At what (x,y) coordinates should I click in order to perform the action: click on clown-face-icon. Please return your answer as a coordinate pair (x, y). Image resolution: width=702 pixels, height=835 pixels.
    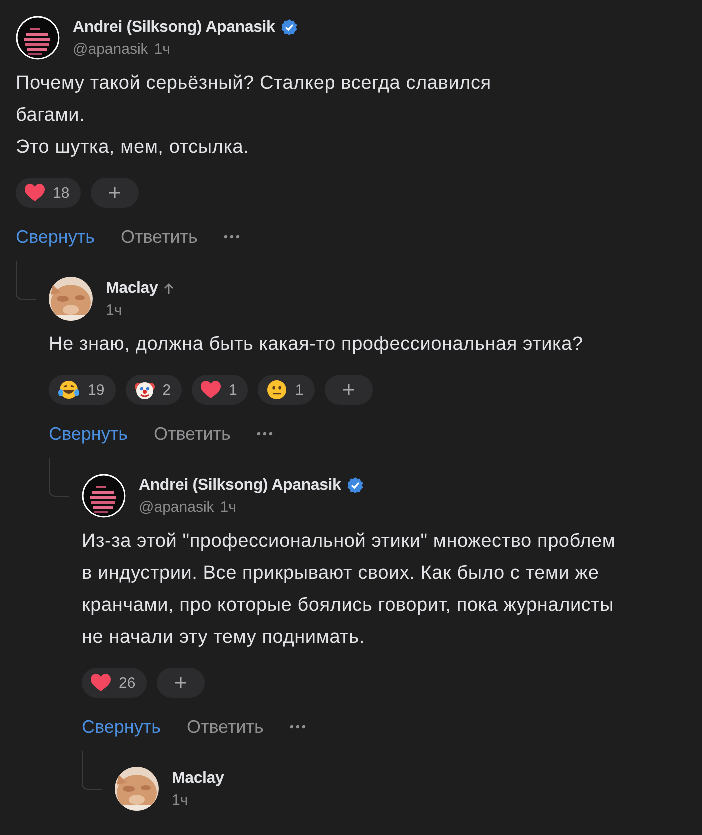
    Looking at the image, I should click on (144, 390).